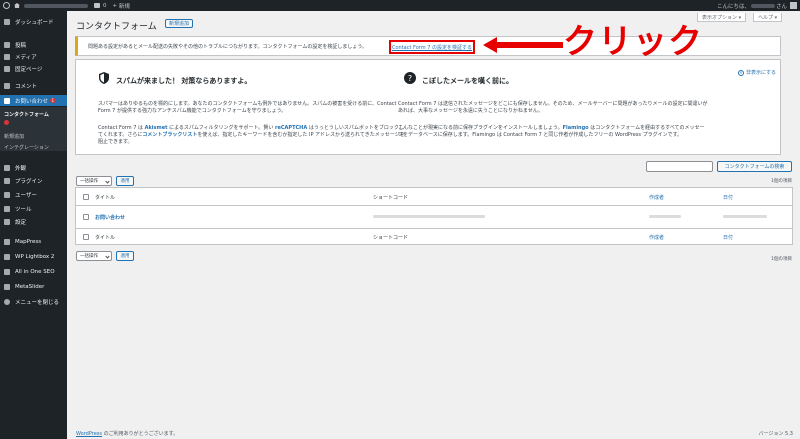 The width and height of the screenshot is (800, 439). Describe the element at coordinates (110, 217) in the screenshot. I see `form-title-link: お問い合わせ` at that location.